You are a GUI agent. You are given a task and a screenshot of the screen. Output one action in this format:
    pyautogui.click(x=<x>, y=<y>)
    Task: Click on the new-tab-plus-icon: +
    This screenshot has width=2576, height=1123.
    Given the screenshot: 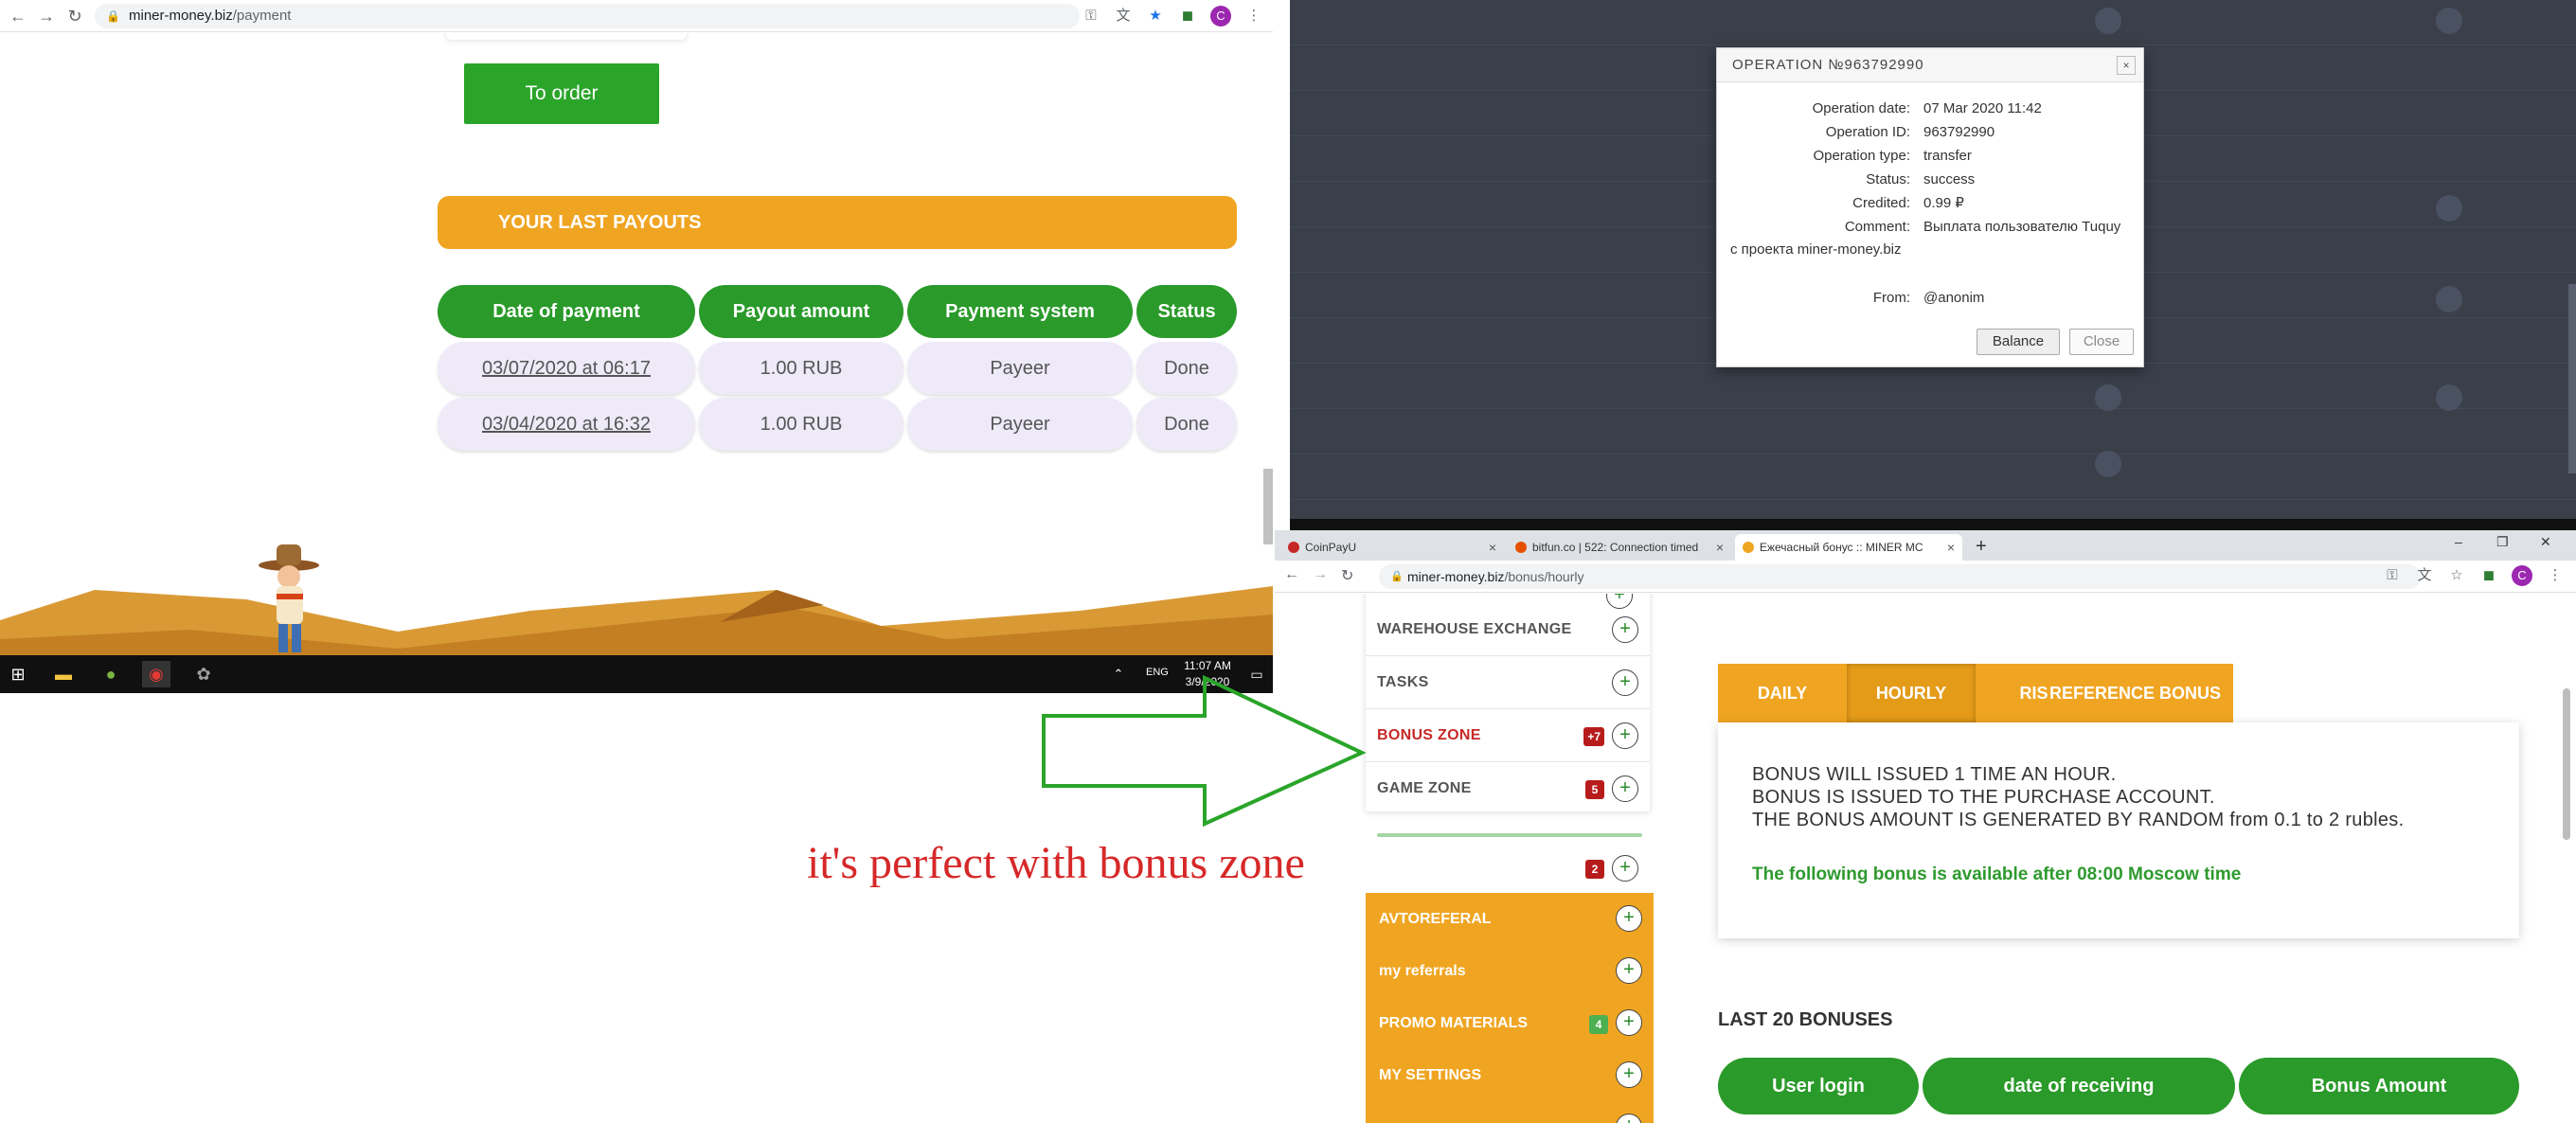 What is the action you would take?
    pyautogui.click(x=1981, y=547)
    